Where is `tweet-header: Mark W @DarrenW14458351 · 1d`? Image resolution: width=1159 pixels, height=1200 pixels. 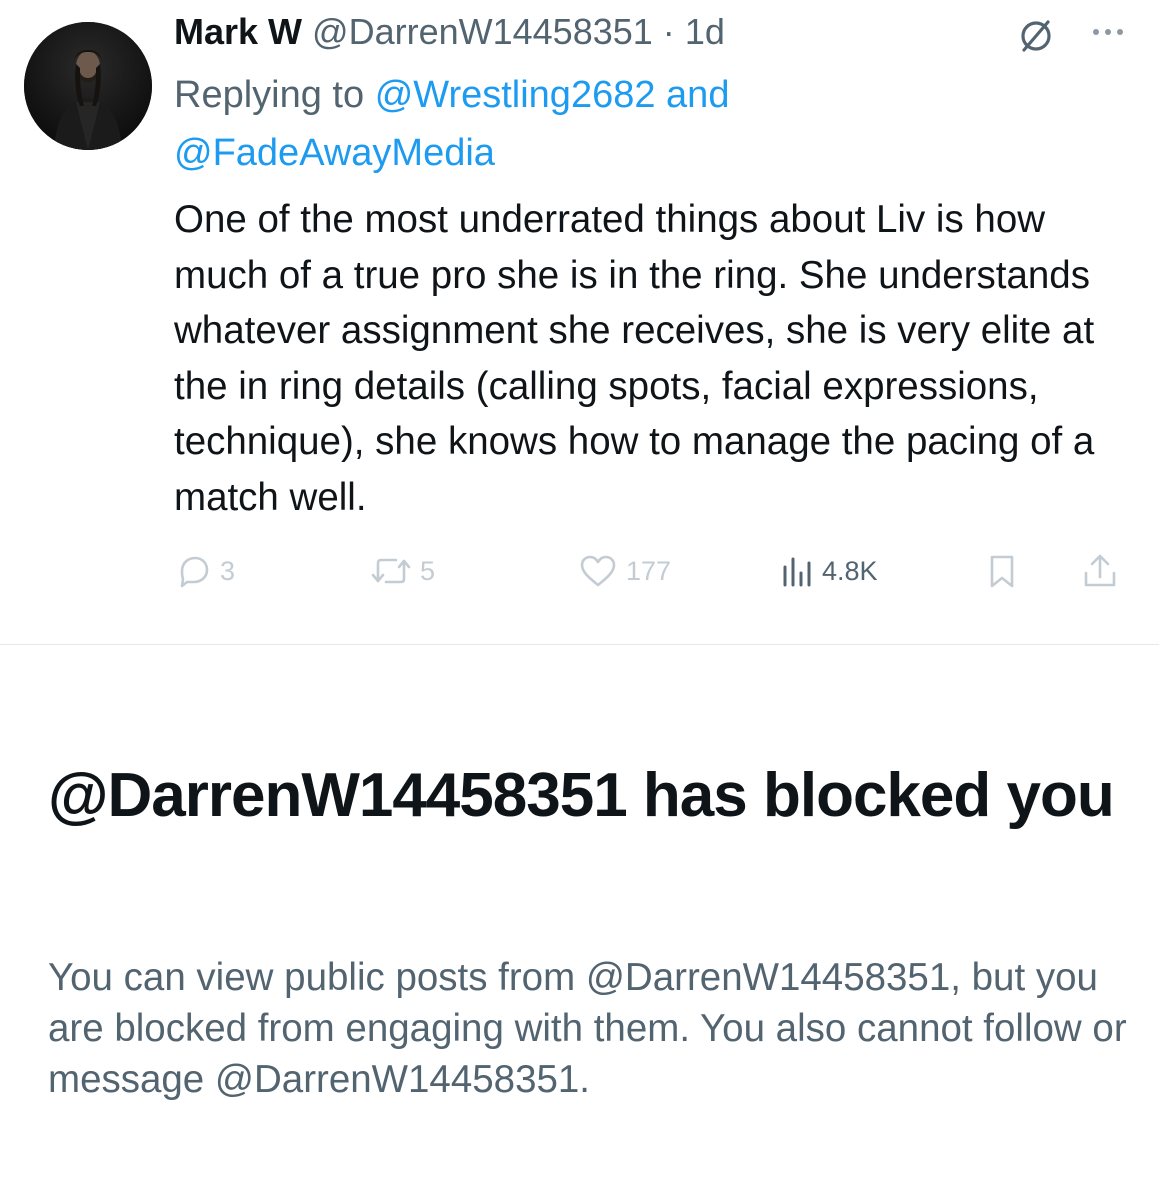 tweet-header: Mark W @DarrenW14458351 · 1d is located at coordinates (449, 32).